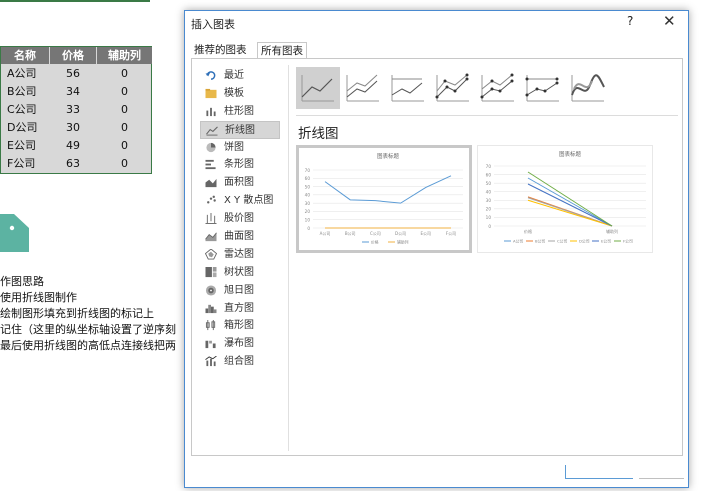 The width and height of the screenshot is (720, 491). What do you see at coordinates (540, 241) in the screenshot?
I see `legend-label: B公司` at bounding box center [540, 241].